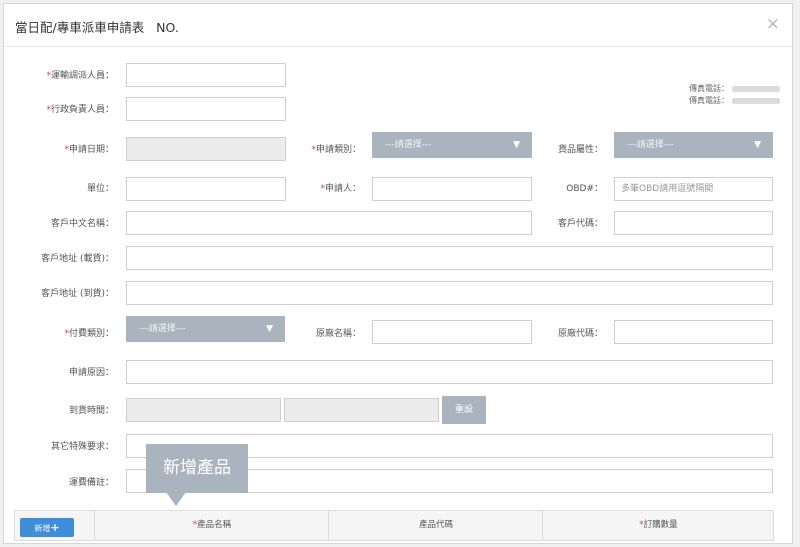 The width and height of the screenshot is (800, 547). What do you see at coordinates (100, 189) in the screenshot?
I see `unit-label: 單位：` at bounding box center [100, 189].